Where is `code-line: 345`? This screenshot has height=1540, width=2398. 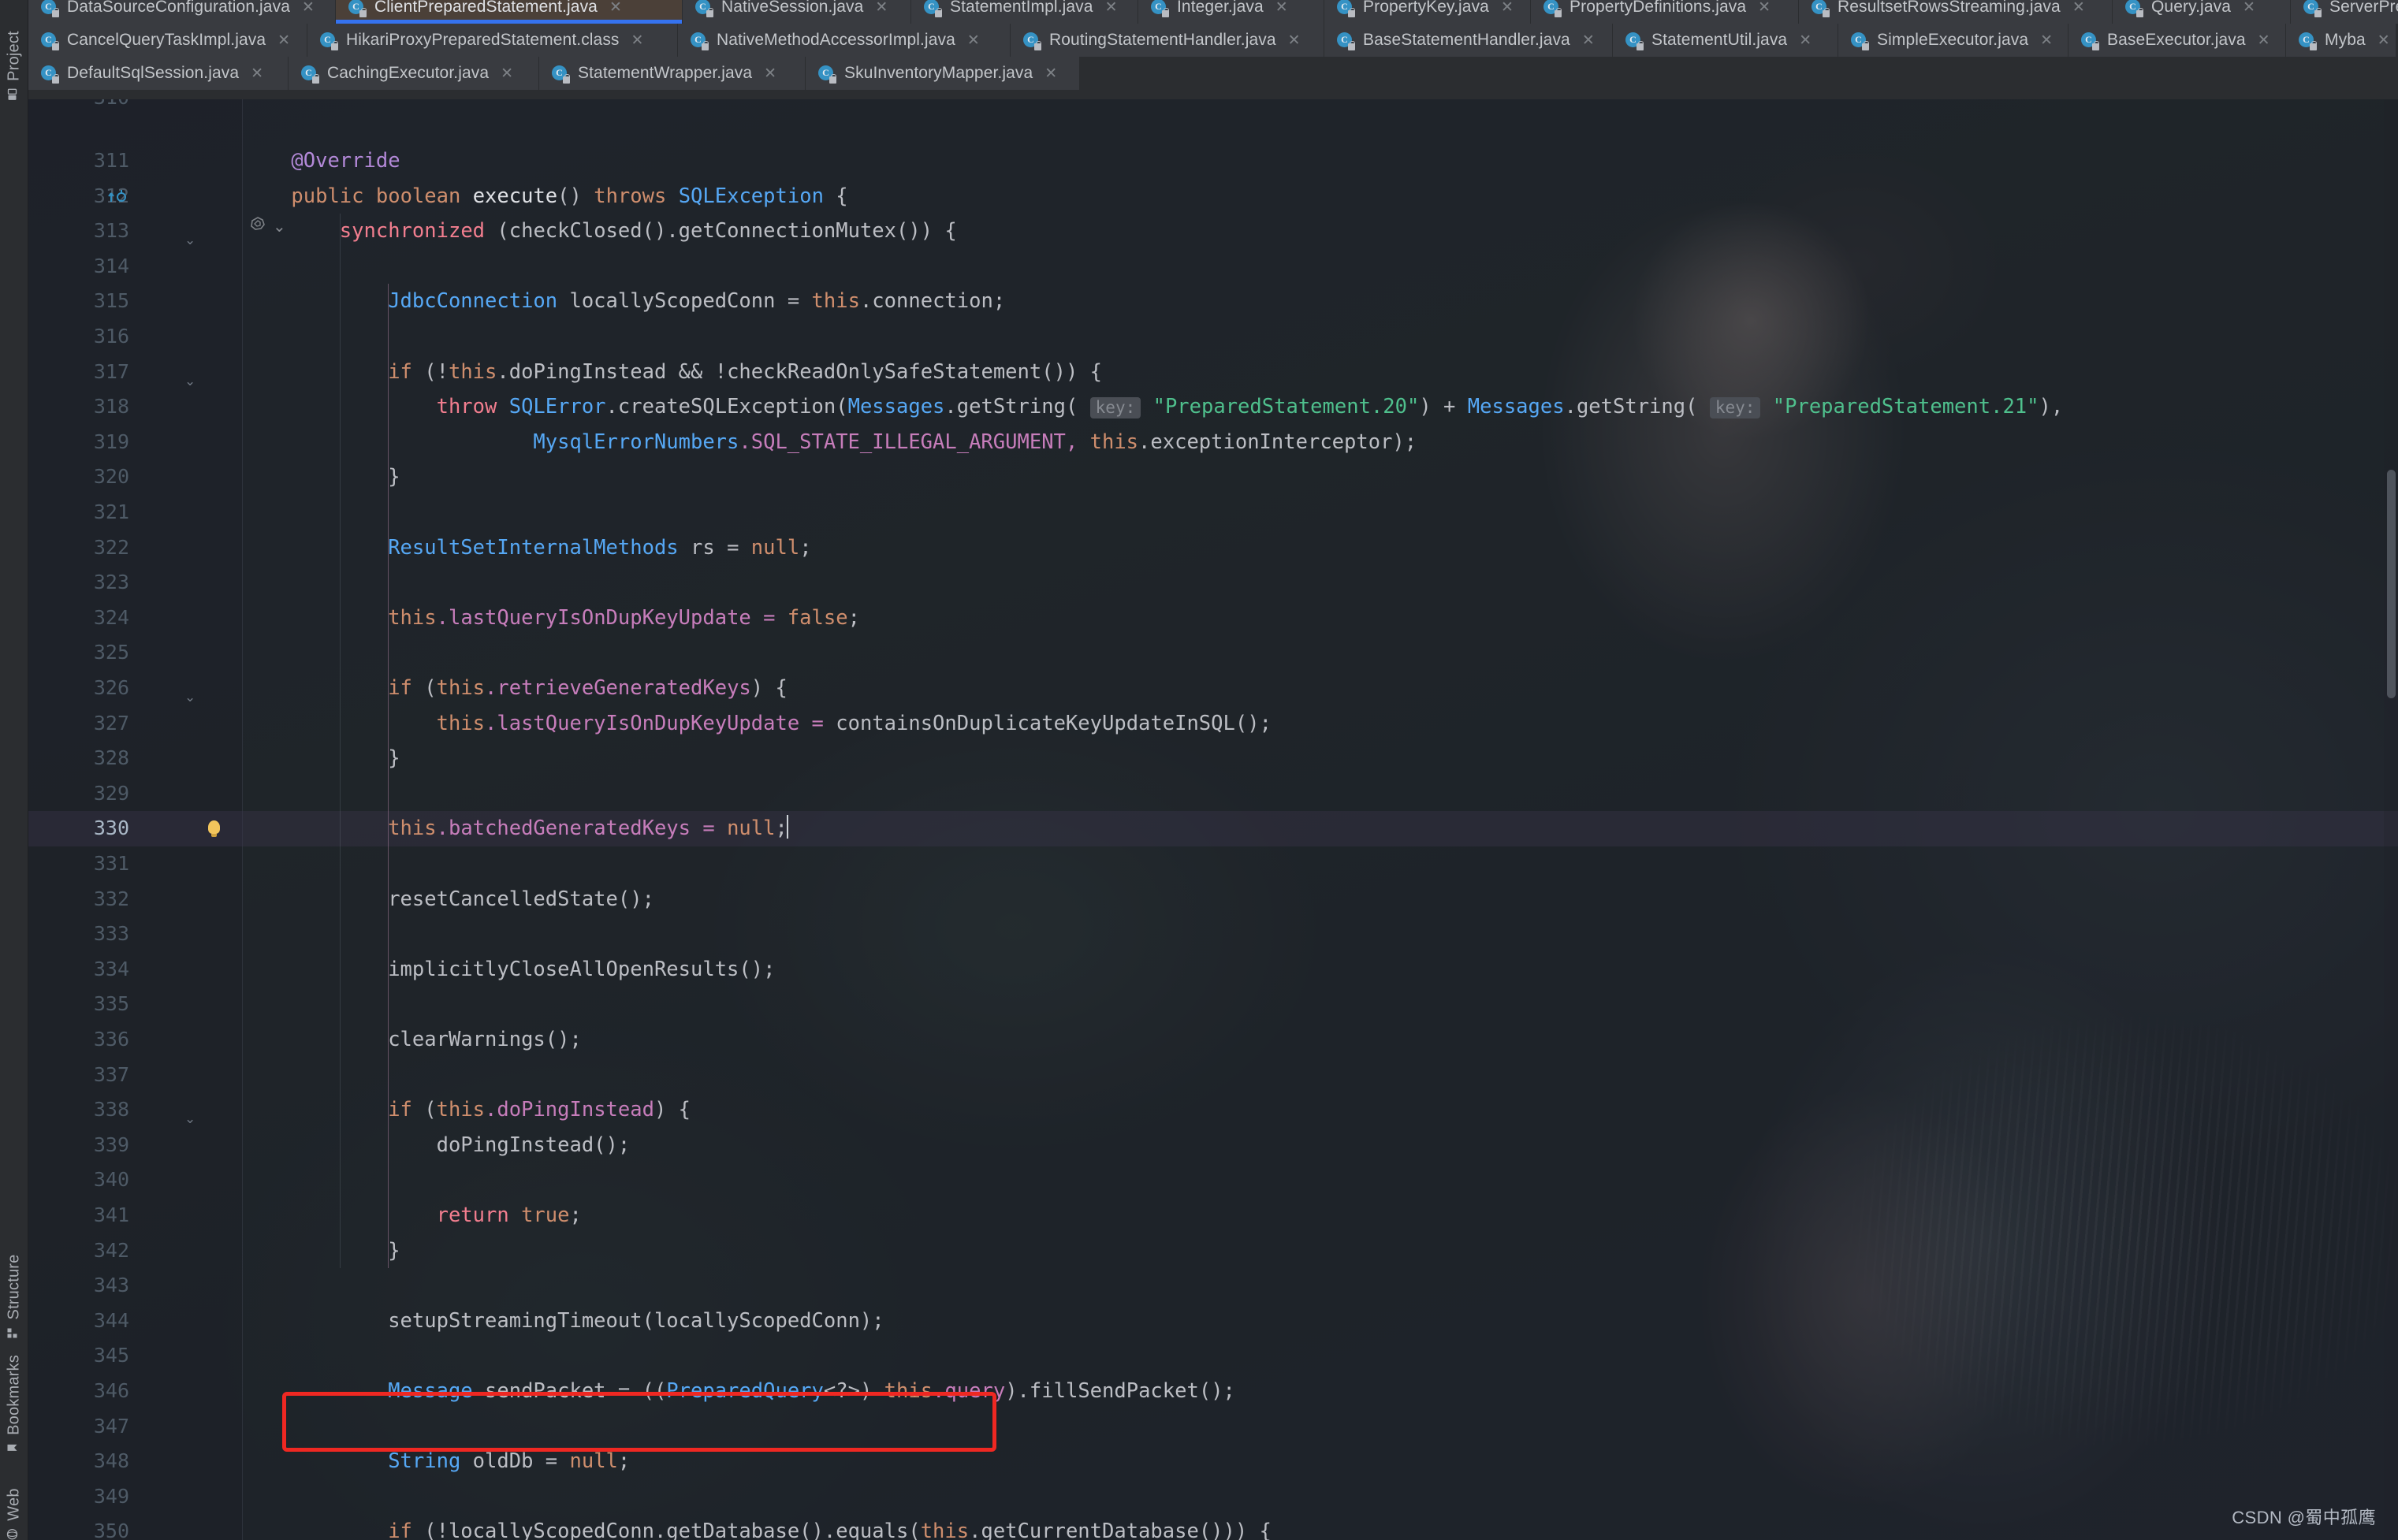
code-line: 345 is located at coordinates (1213, 1356).